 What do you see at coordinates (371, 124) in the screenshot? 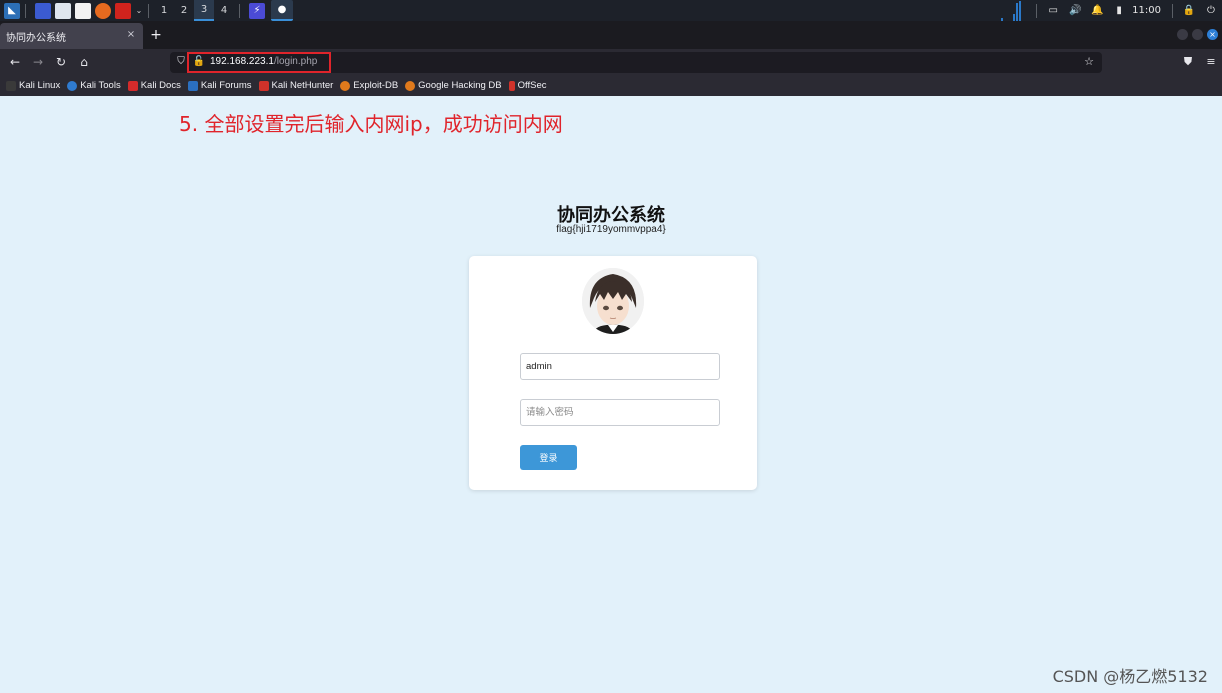
I see `step-annotation: 5. 全部设置完后输入内网ip，成功访问内网` at bounding box center [371, 124].